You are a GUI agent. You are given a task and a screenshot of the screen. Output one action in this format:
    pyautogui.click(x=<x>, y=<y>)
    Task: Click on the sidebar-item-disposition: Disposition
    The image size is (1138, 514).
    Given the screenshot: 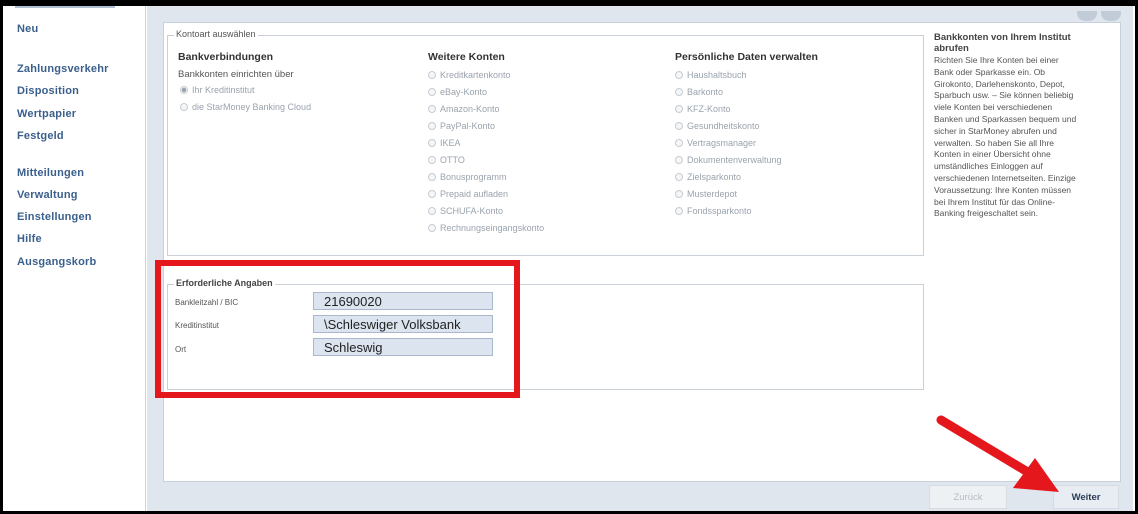 What is the action you would take?
    pyautogui.click(x=48, y=91)
    